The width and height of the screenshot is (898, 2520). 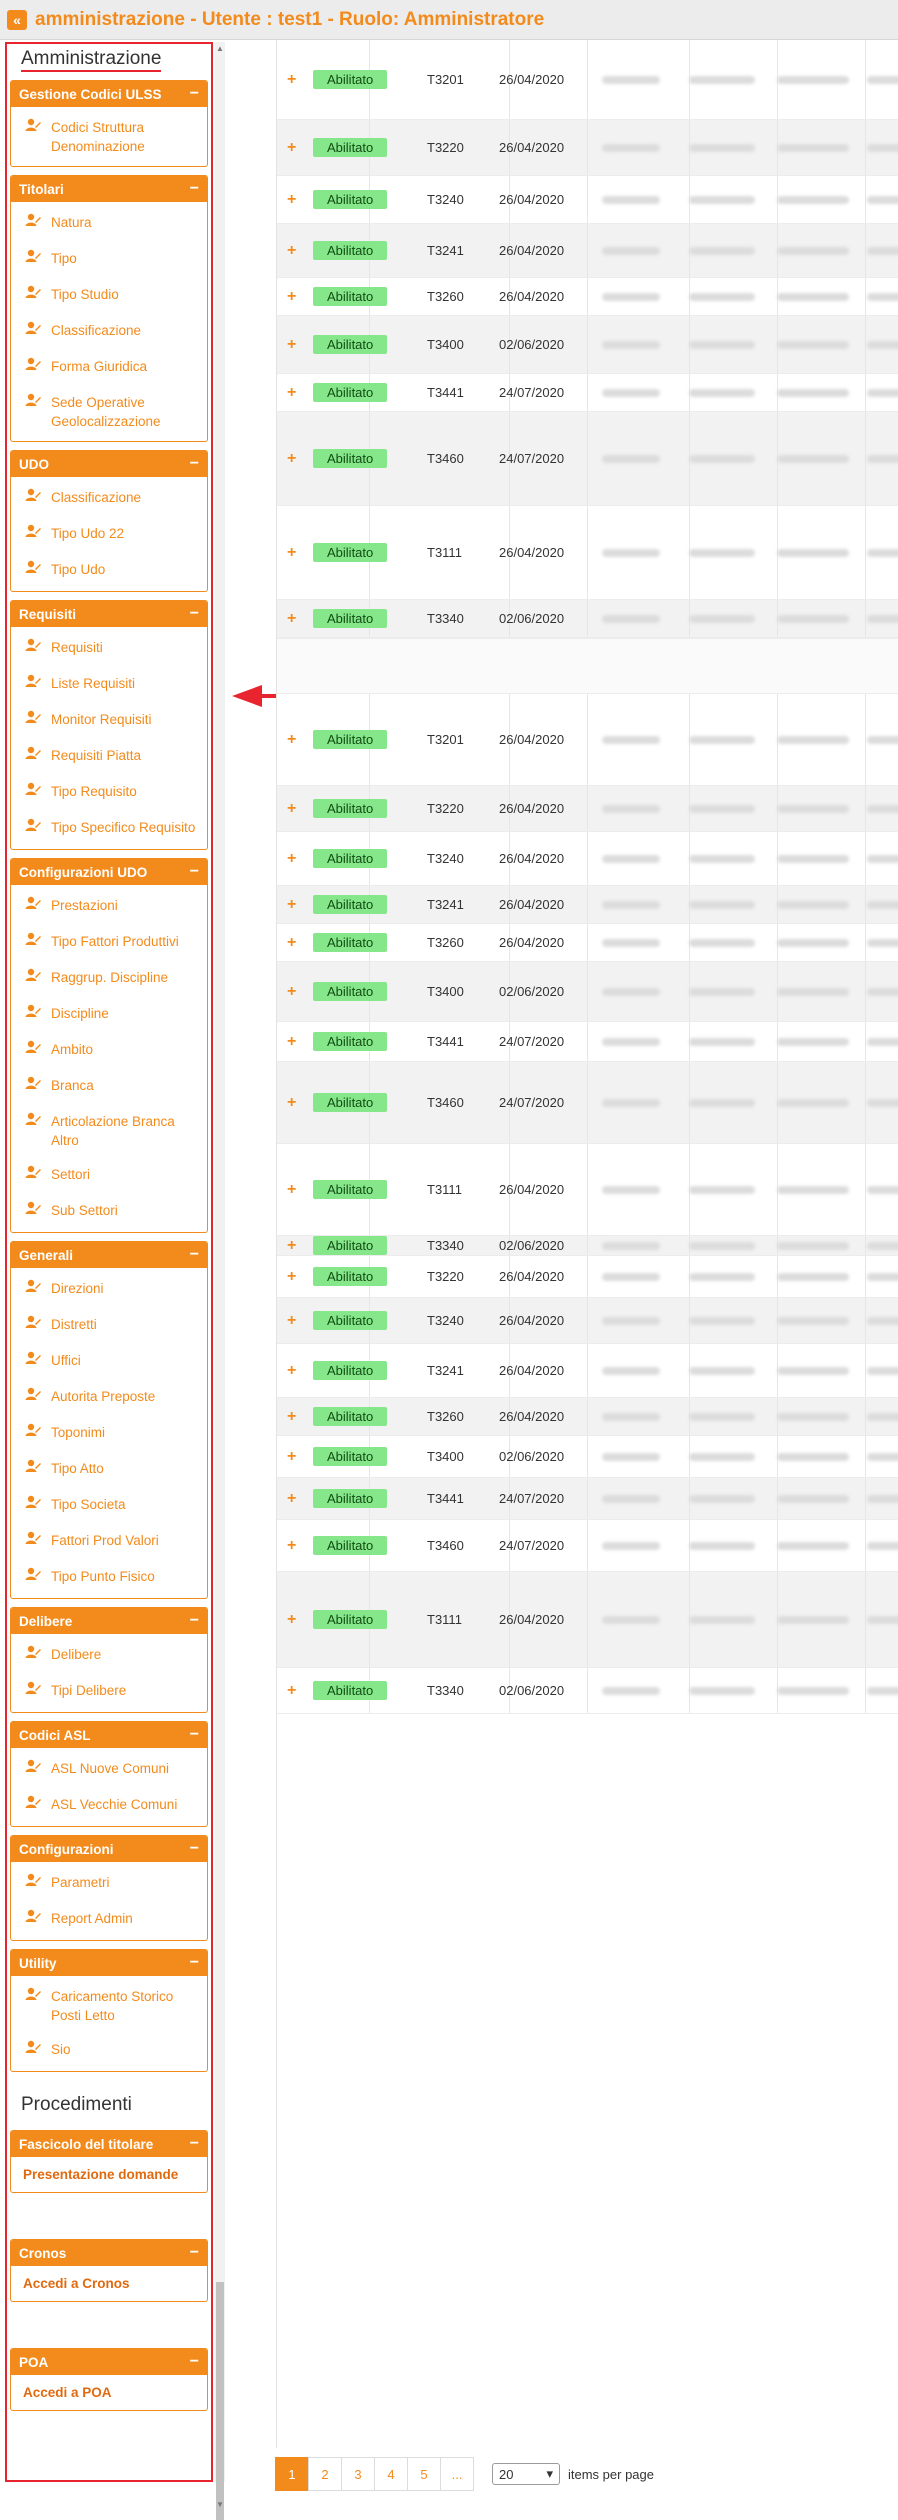 What do you see at coordinates (109, 2392) in the screenshot?
I see `menu-link: Accedi a POA` at bounding box center [109, 2392].